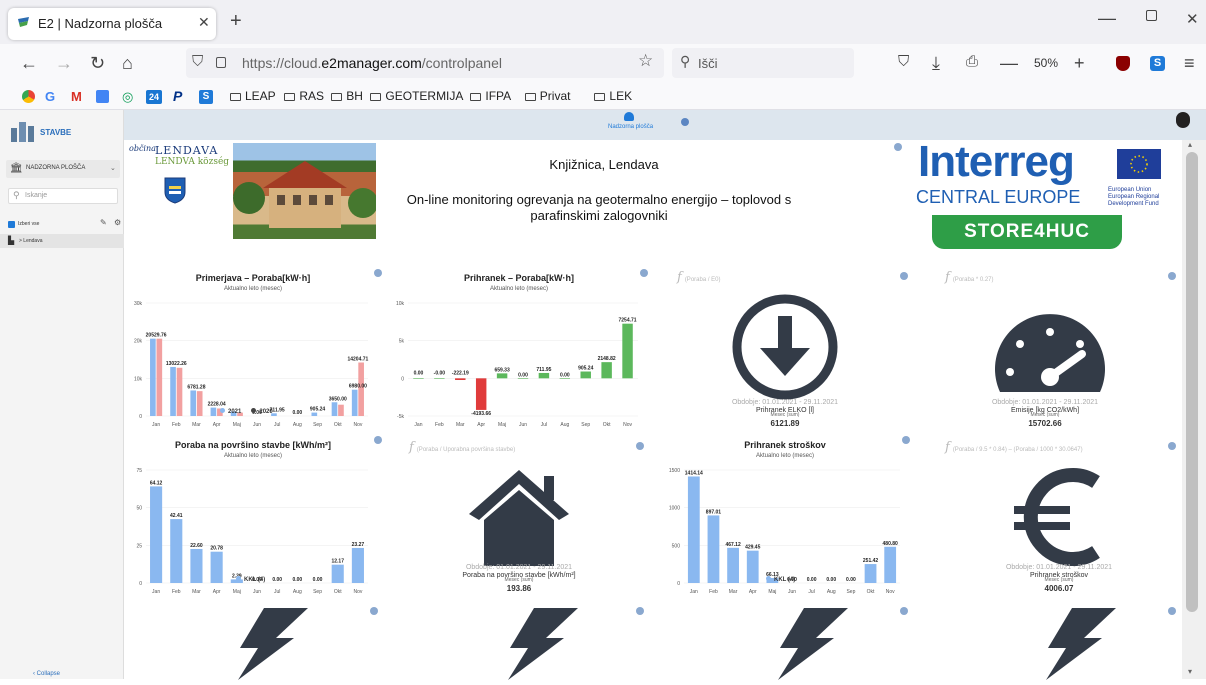 This screenshot has height=685, width=1206. What do you see at coordinates (50, 96) in the screenshot?
I see `google-bookmark-icon: G` at bounding box center [50, 96].